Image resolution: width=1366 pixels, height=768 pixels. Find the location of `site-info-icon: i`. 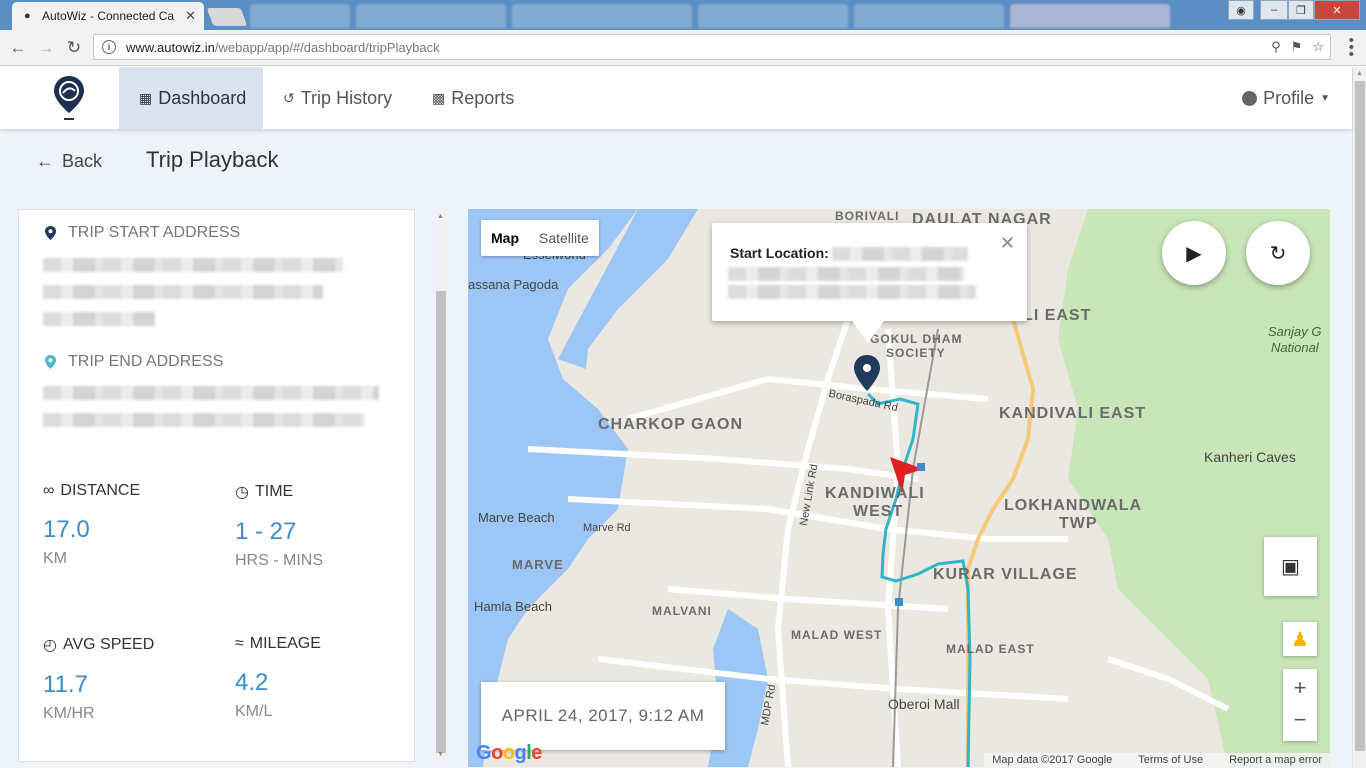

site-info-icon: i is located at coordinates (109, 47).